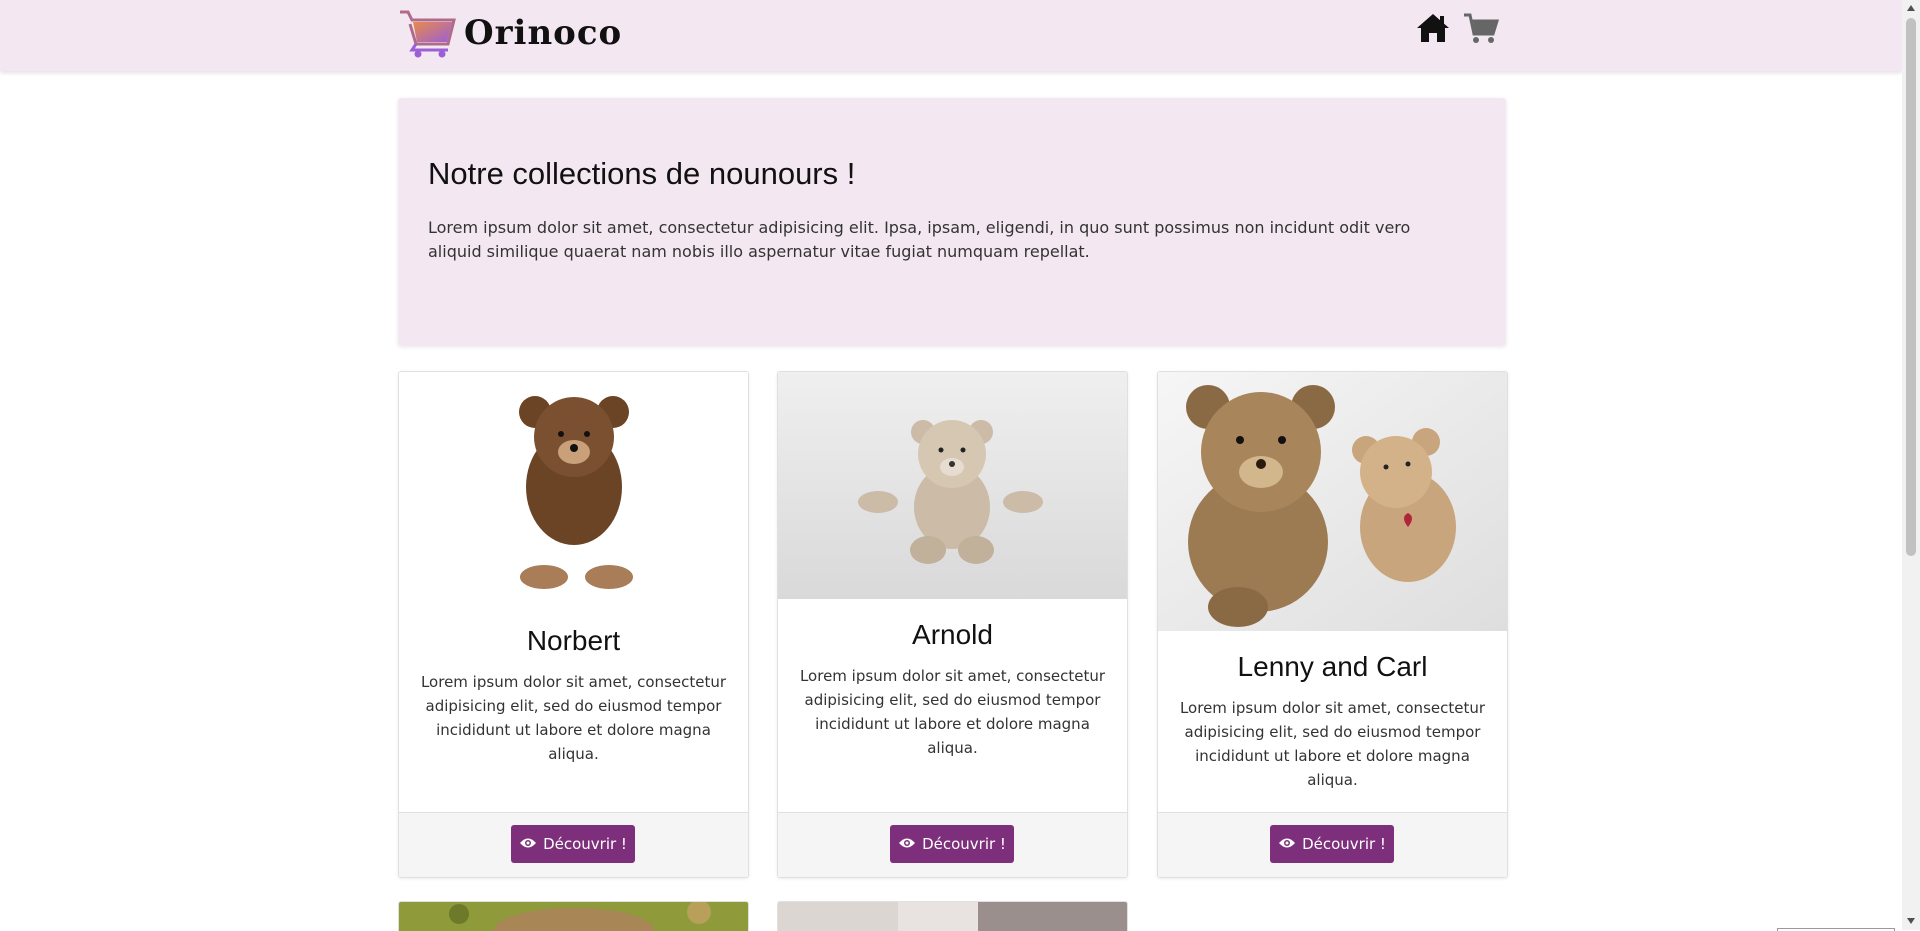 The image size is (1920, 931). What do you see at coordinates (1433, 31) in the screenshot?
I see `home-icon` at bounding box center [1433, 31].